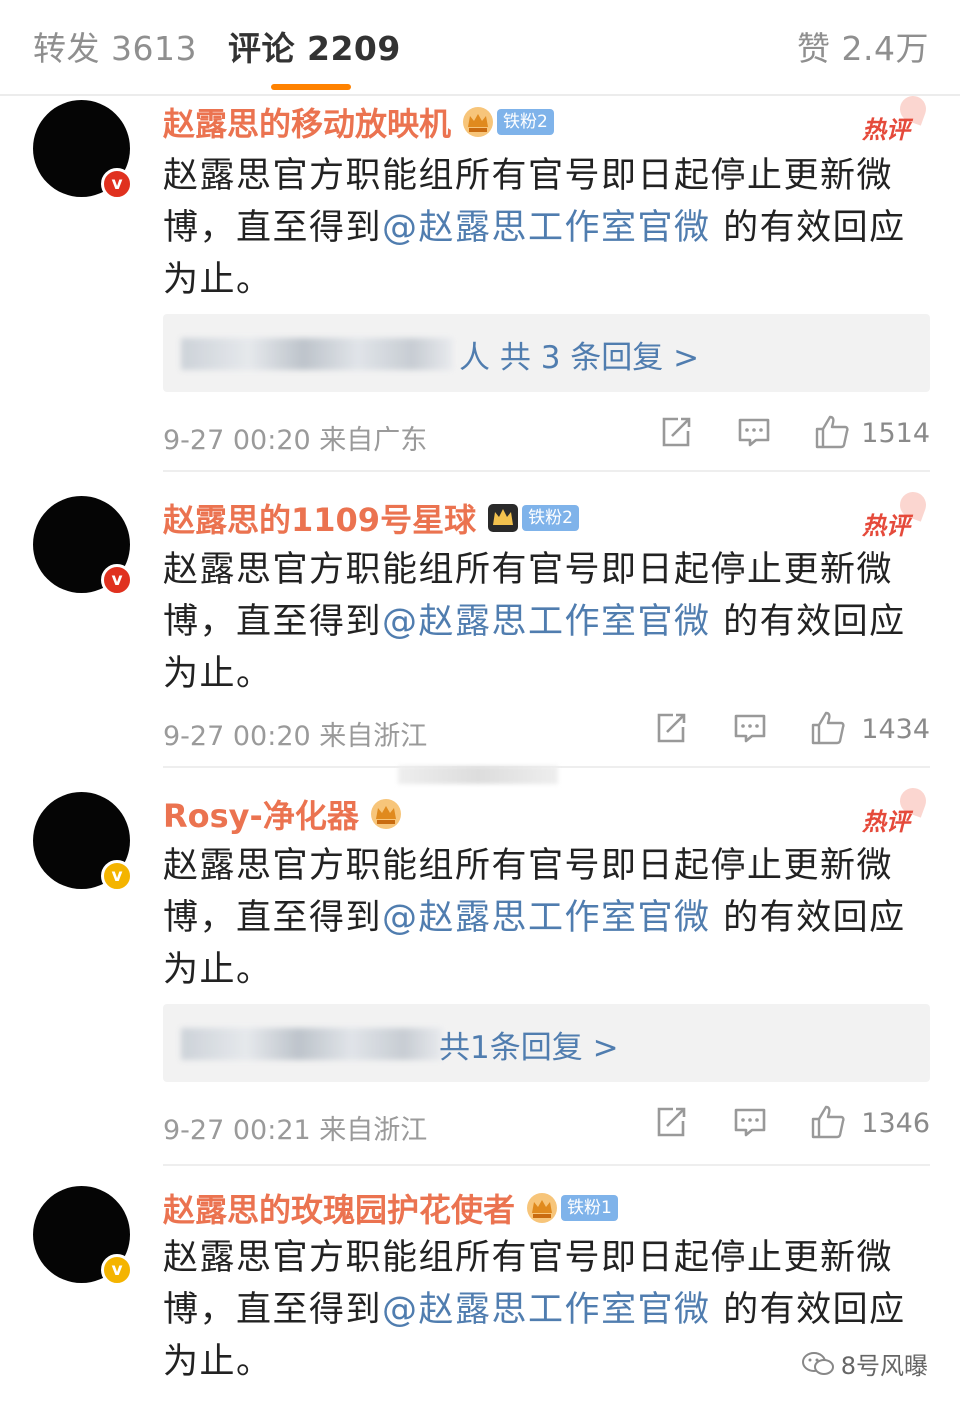  Describe the element at coordinates (307, 122) in the screenshot. I see `username: 赵露思的移动放映机` at that location.